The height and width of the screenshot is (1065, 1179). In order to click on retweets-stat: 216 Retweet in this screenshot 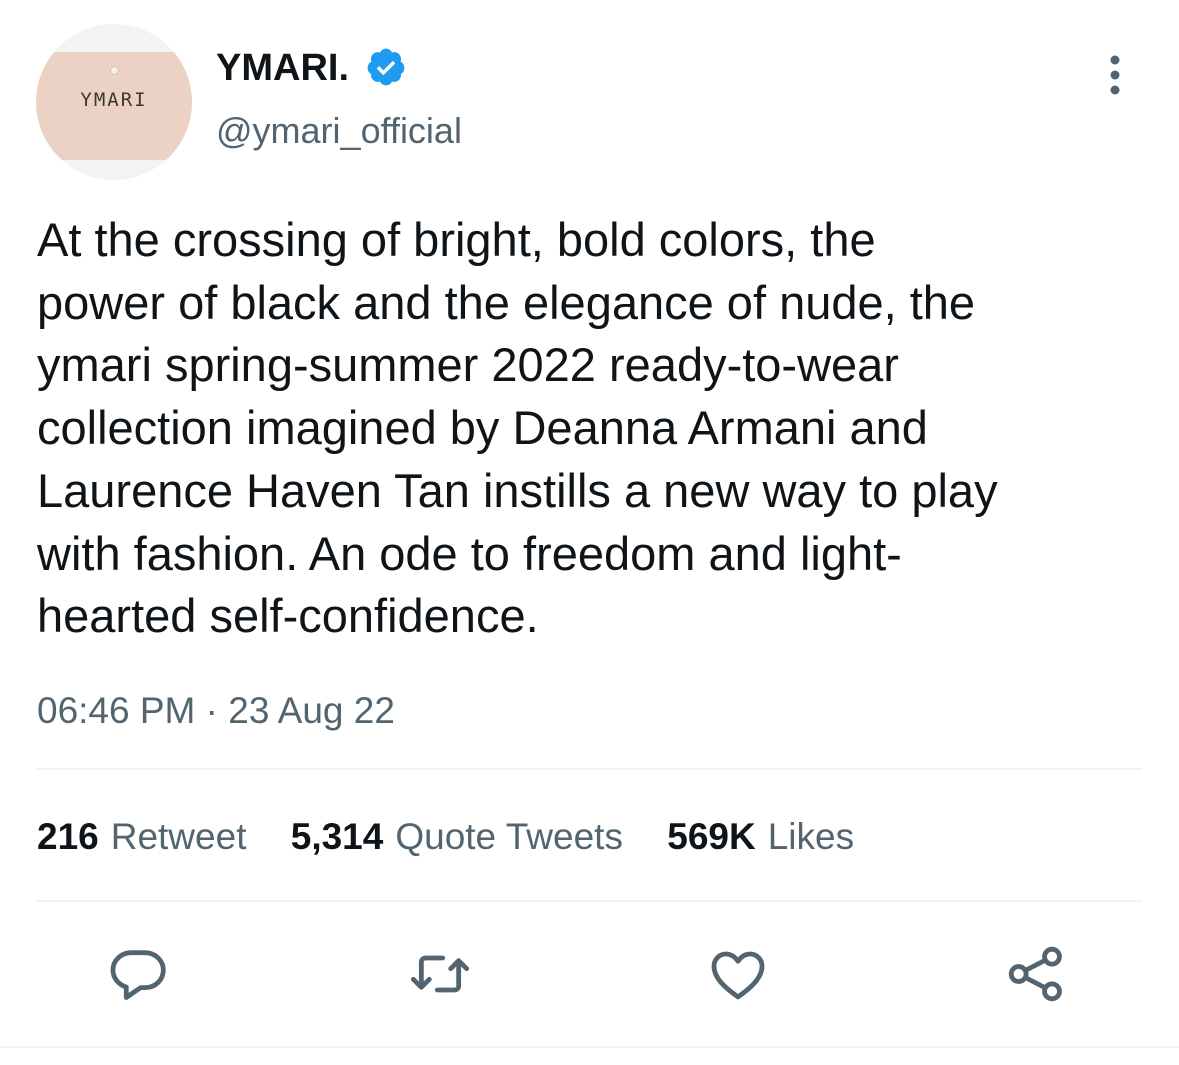, I will do `click(141, 837)`.